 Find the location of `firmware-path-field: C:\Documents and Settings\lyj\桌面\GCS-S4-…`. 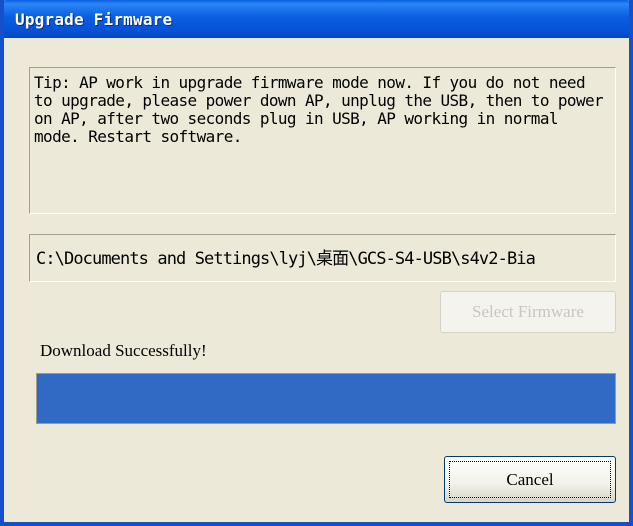

firmware-path-field: C:\Documents and Settings\lyj\桌面\GCS-S4-… is located at coordinates (322, 258).